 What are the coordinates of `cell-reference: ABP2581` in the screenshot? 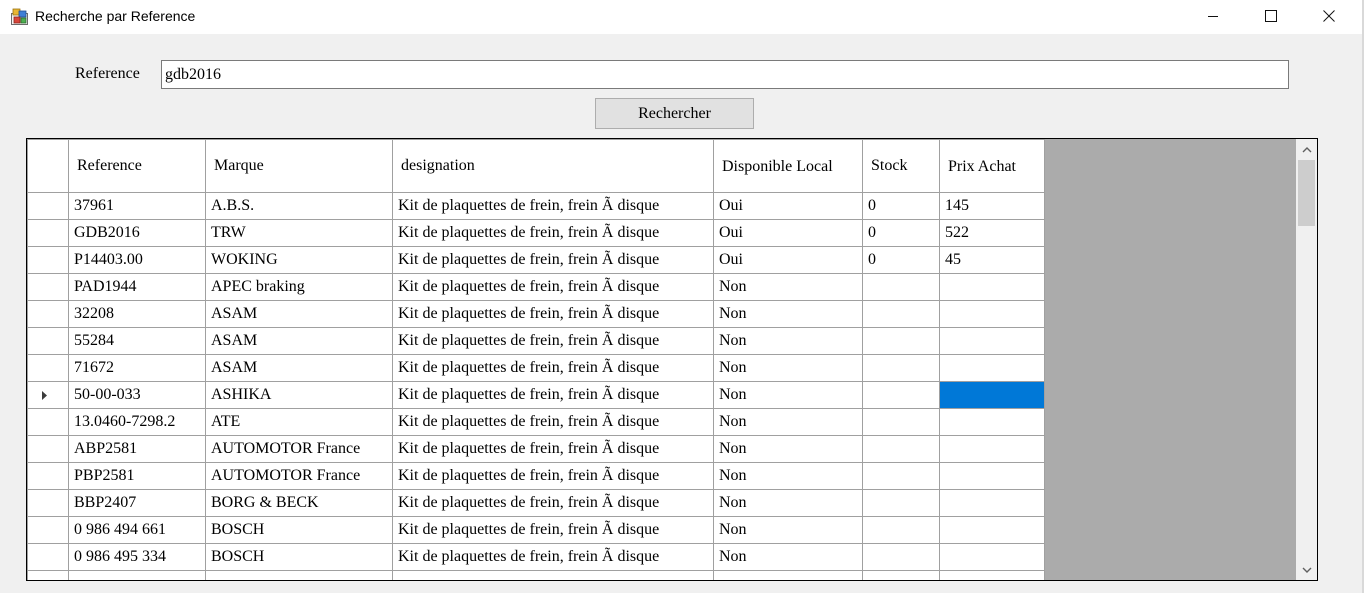 It's located at (137, 449).